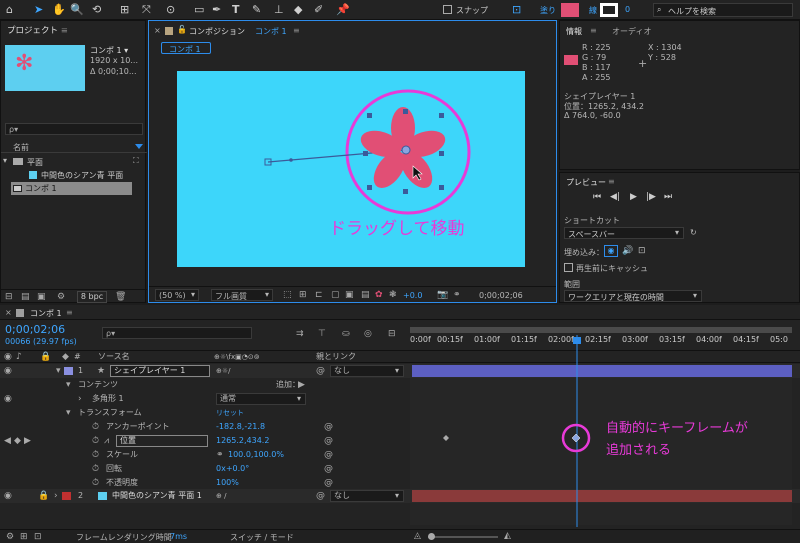 The height and width of the screenshot is (543, 800). What do you see at coordinates (417, 536) in the screenshot?
I see `zoom-out-icon: ◬` at bounding box center [417, 536].